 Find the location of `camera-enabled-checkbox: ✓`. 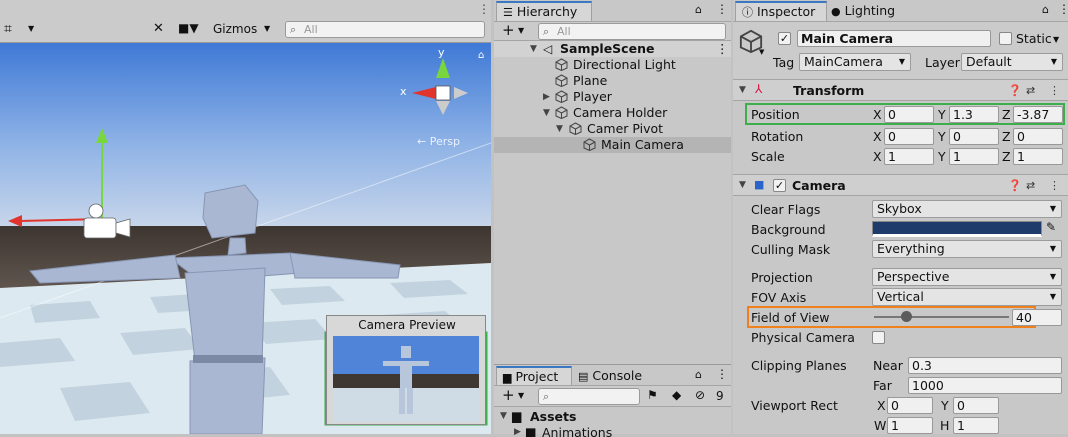

camera-enabled-checkbox: ✓ is located at coordinates (779, 185).